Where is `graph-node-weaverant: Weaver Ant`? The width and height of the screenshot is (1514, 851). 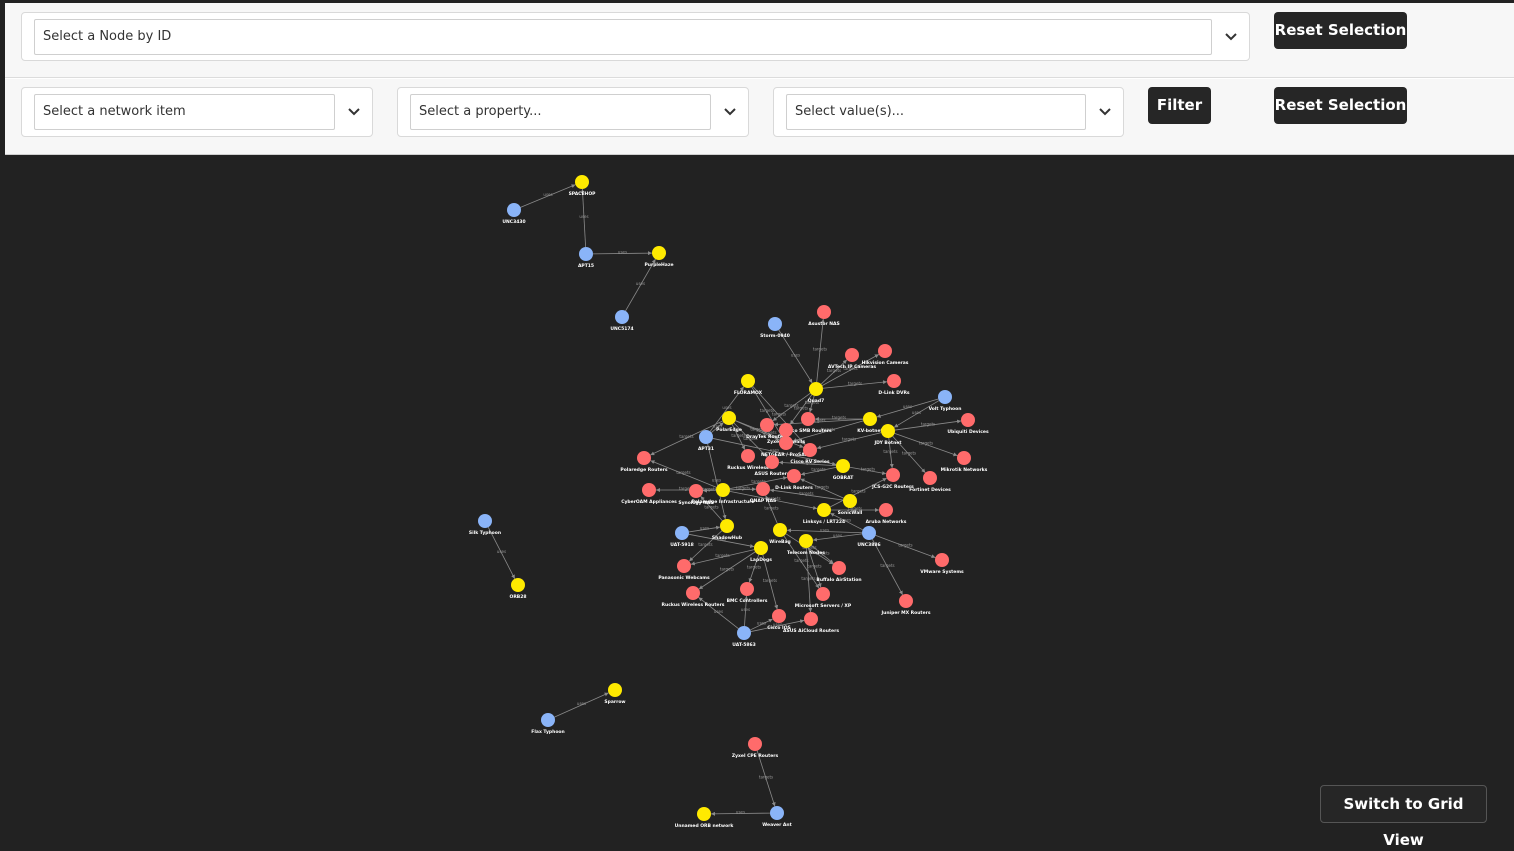
graph-node-weaverant: Weaver Ant is located at coordinates (777, 817).